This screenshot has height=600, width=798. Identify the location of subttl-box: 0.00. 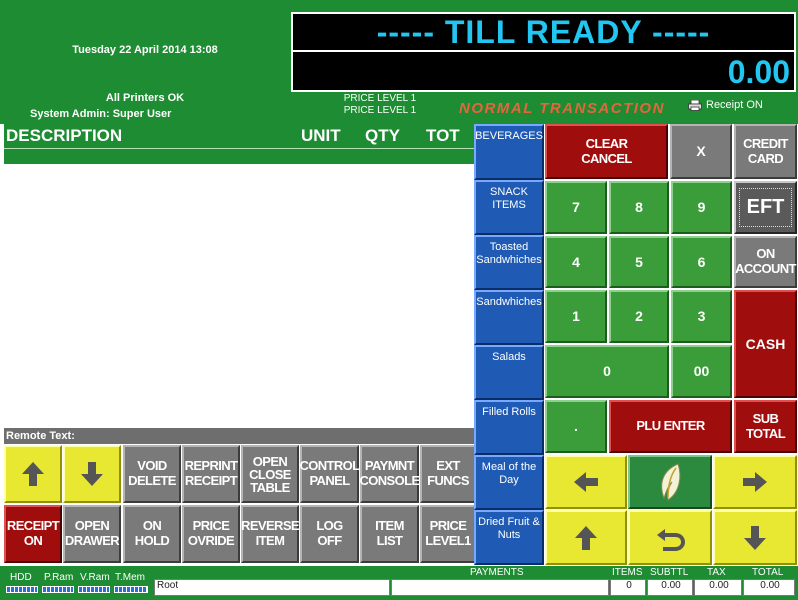
(670, 587).